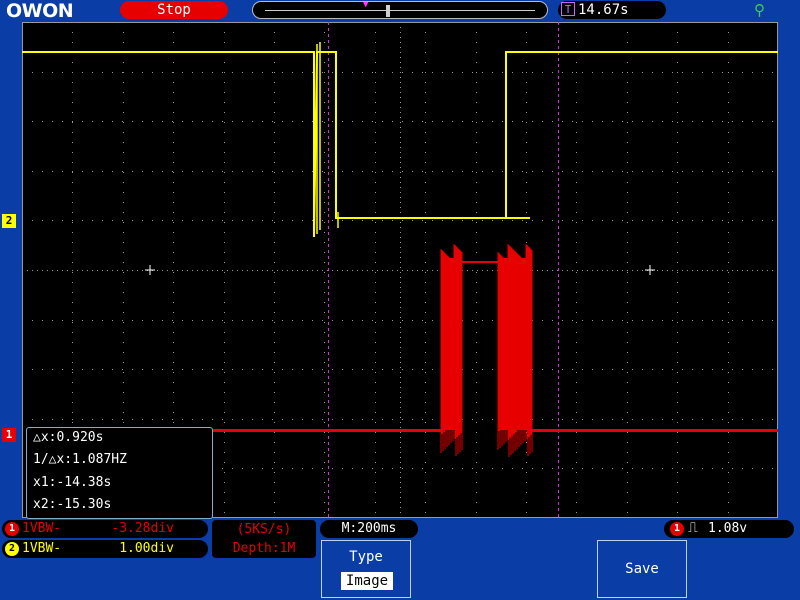 The width and height of the screenshot is (800, 600). Describe the element at coordinates (72, 504) in the screenshot. I see `cursor-x2: x2:-15.30s` at that location.